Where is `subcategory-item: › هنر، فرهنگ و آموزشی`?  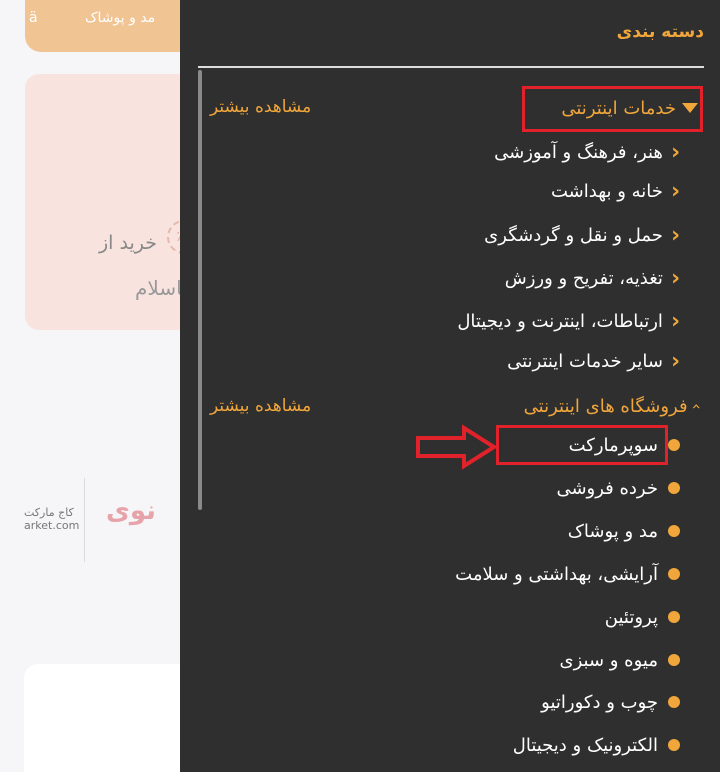
subcategory-item: › هنر، فرهنگ و آموزشی is located at coordinates (587, 152).